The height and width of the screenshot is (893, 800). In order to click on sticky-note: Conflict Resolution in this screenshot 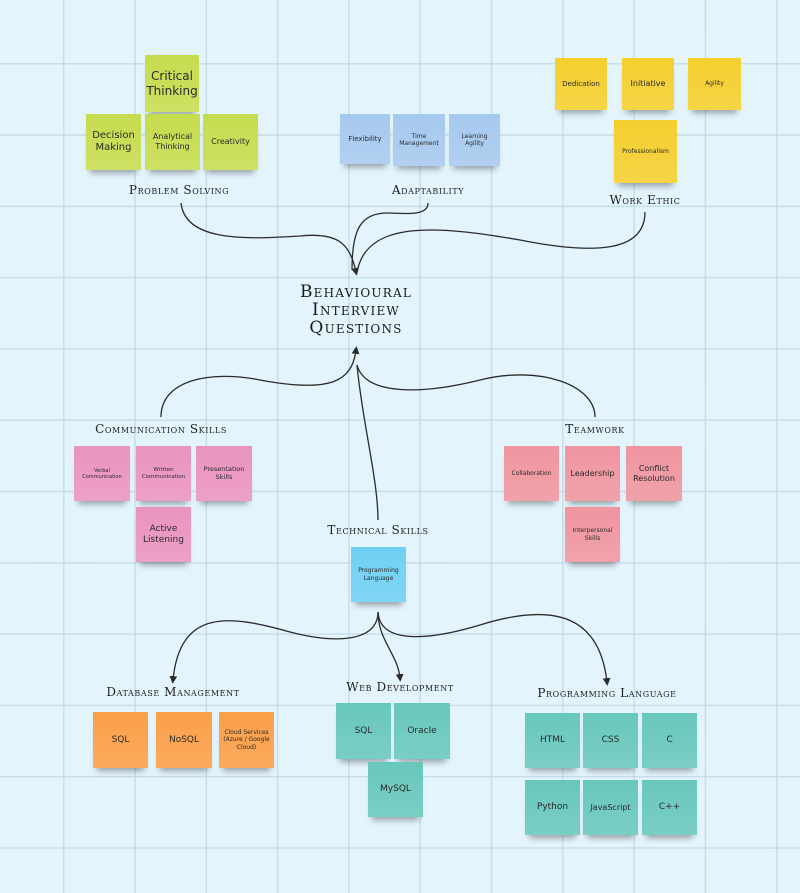, I will do `click(654, 473)`.